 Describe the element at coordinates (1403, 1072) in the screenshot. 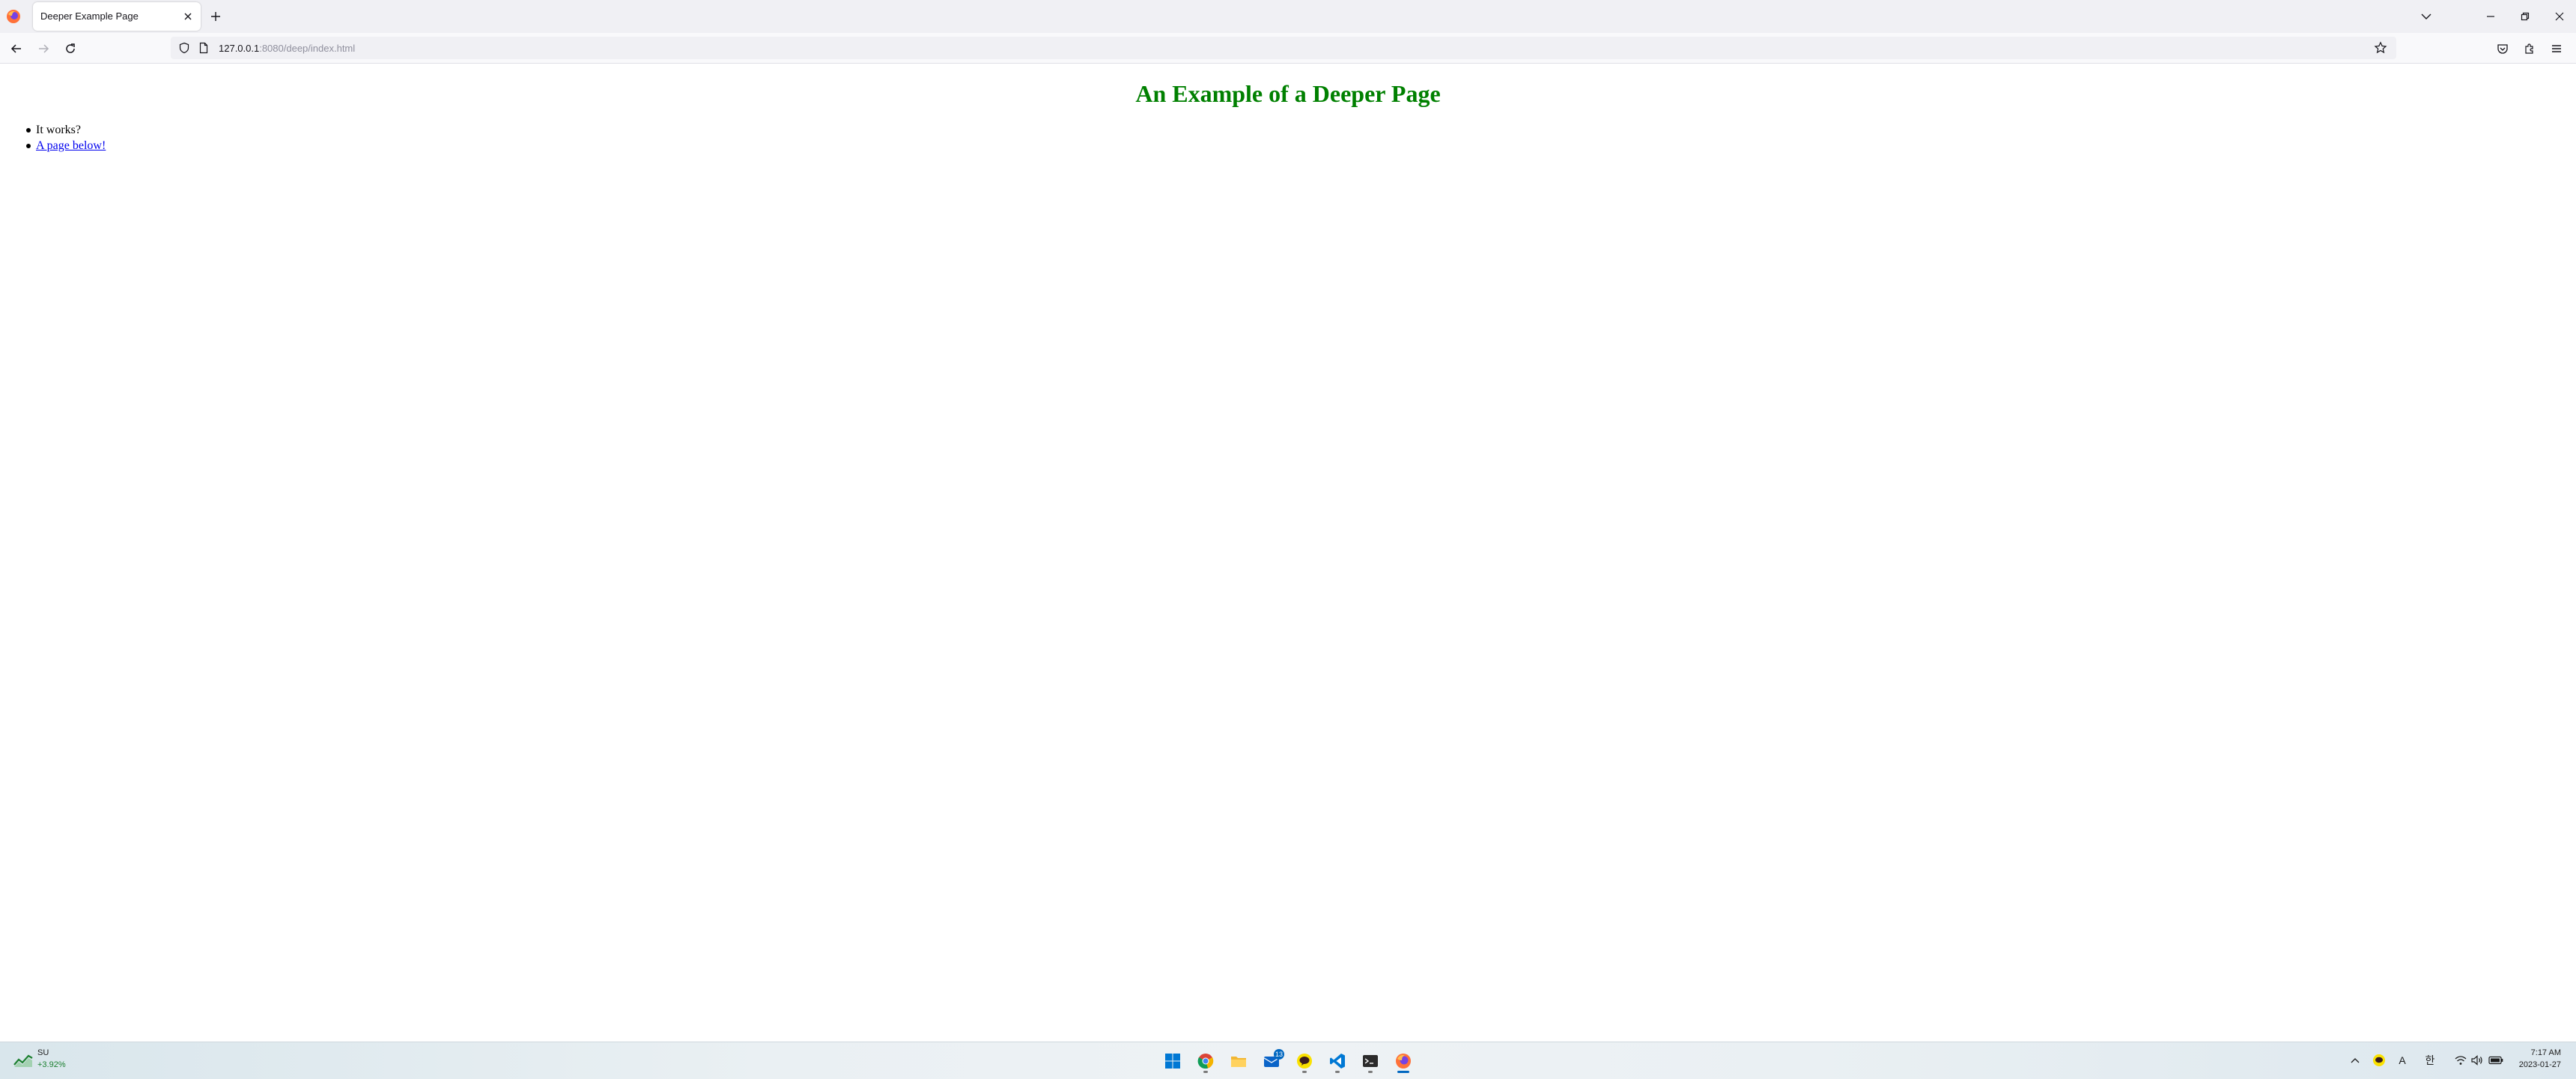

I see `active-indicator` at that location.